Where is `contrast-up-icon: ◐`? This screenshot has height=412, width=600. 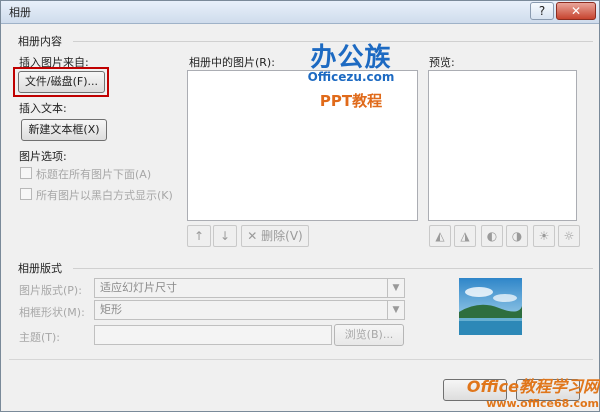
contrast-up-icon: ◐ is located at coordinates (492, 236).